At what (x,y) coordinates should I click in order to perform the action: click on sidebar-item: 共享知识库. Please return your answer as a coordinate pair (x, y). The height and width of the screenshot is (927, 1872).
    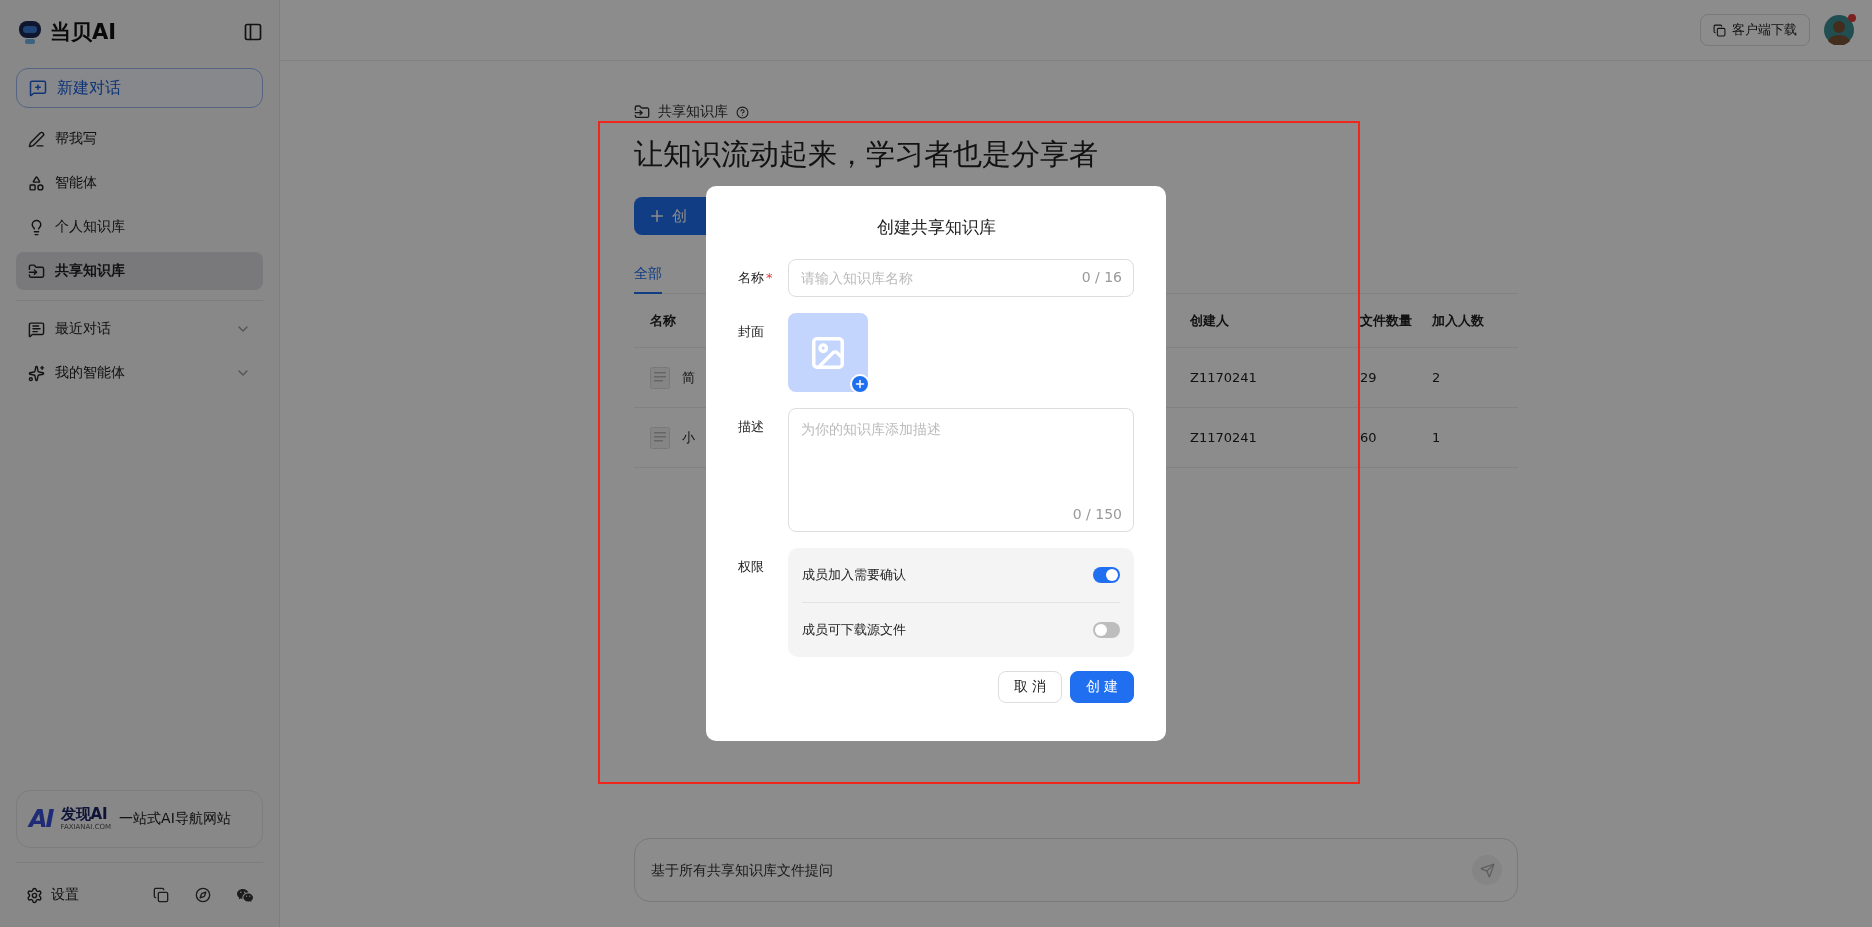
    Looking at the image, I should click on (139, 271).